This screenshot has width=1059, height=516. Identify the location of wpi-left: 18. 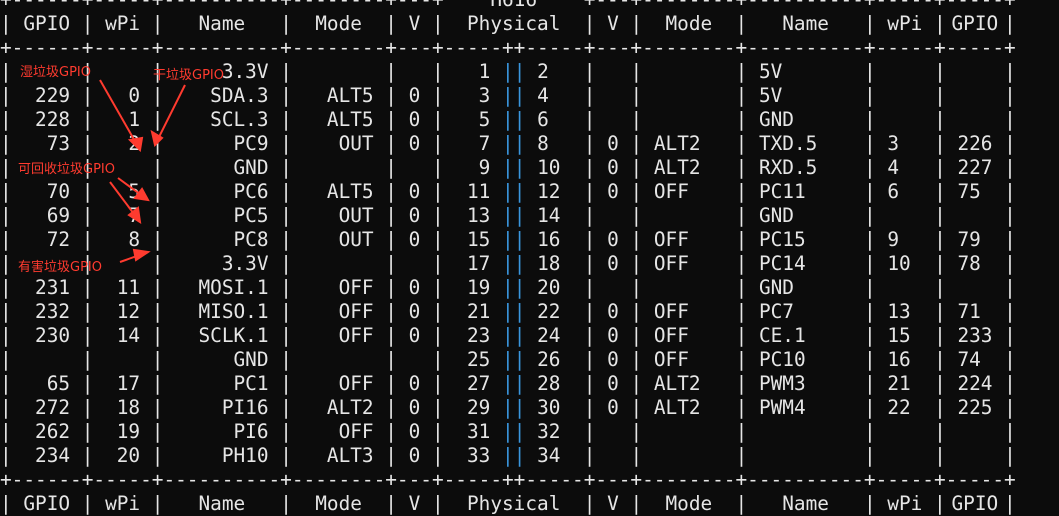
(128, 407).